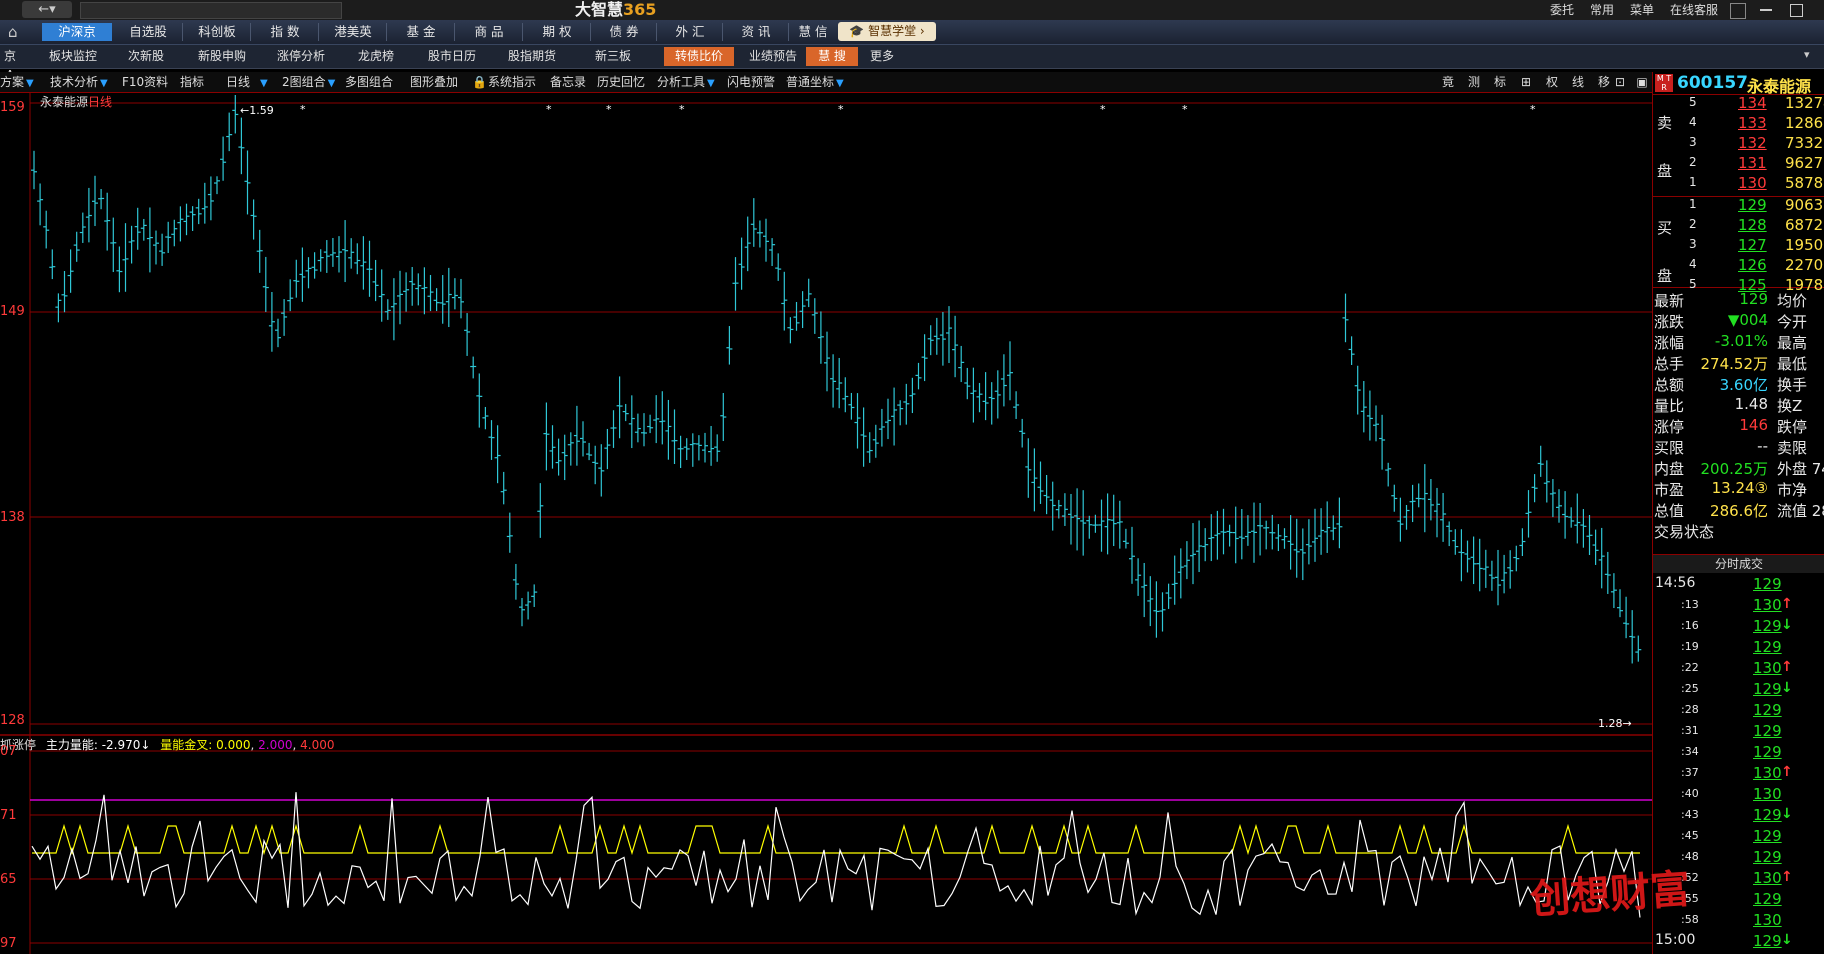 The height and width of the screenshot is (954, 1824). Describe the element at coordinates (47, 9) in the screenshot. I see `back-forward-icon: ←▾` at that location.